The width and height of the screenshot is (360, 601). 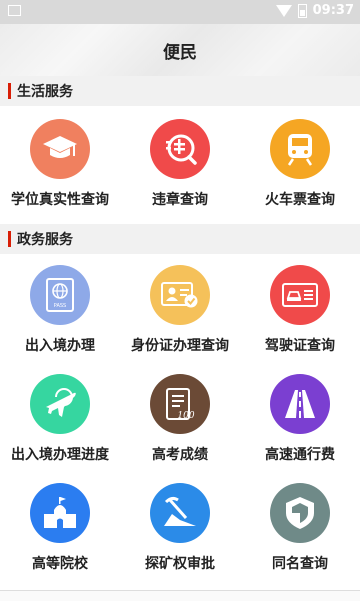 I want to click on service-exit-entry: PASS 出入境办理, so click(x=60, y=310).